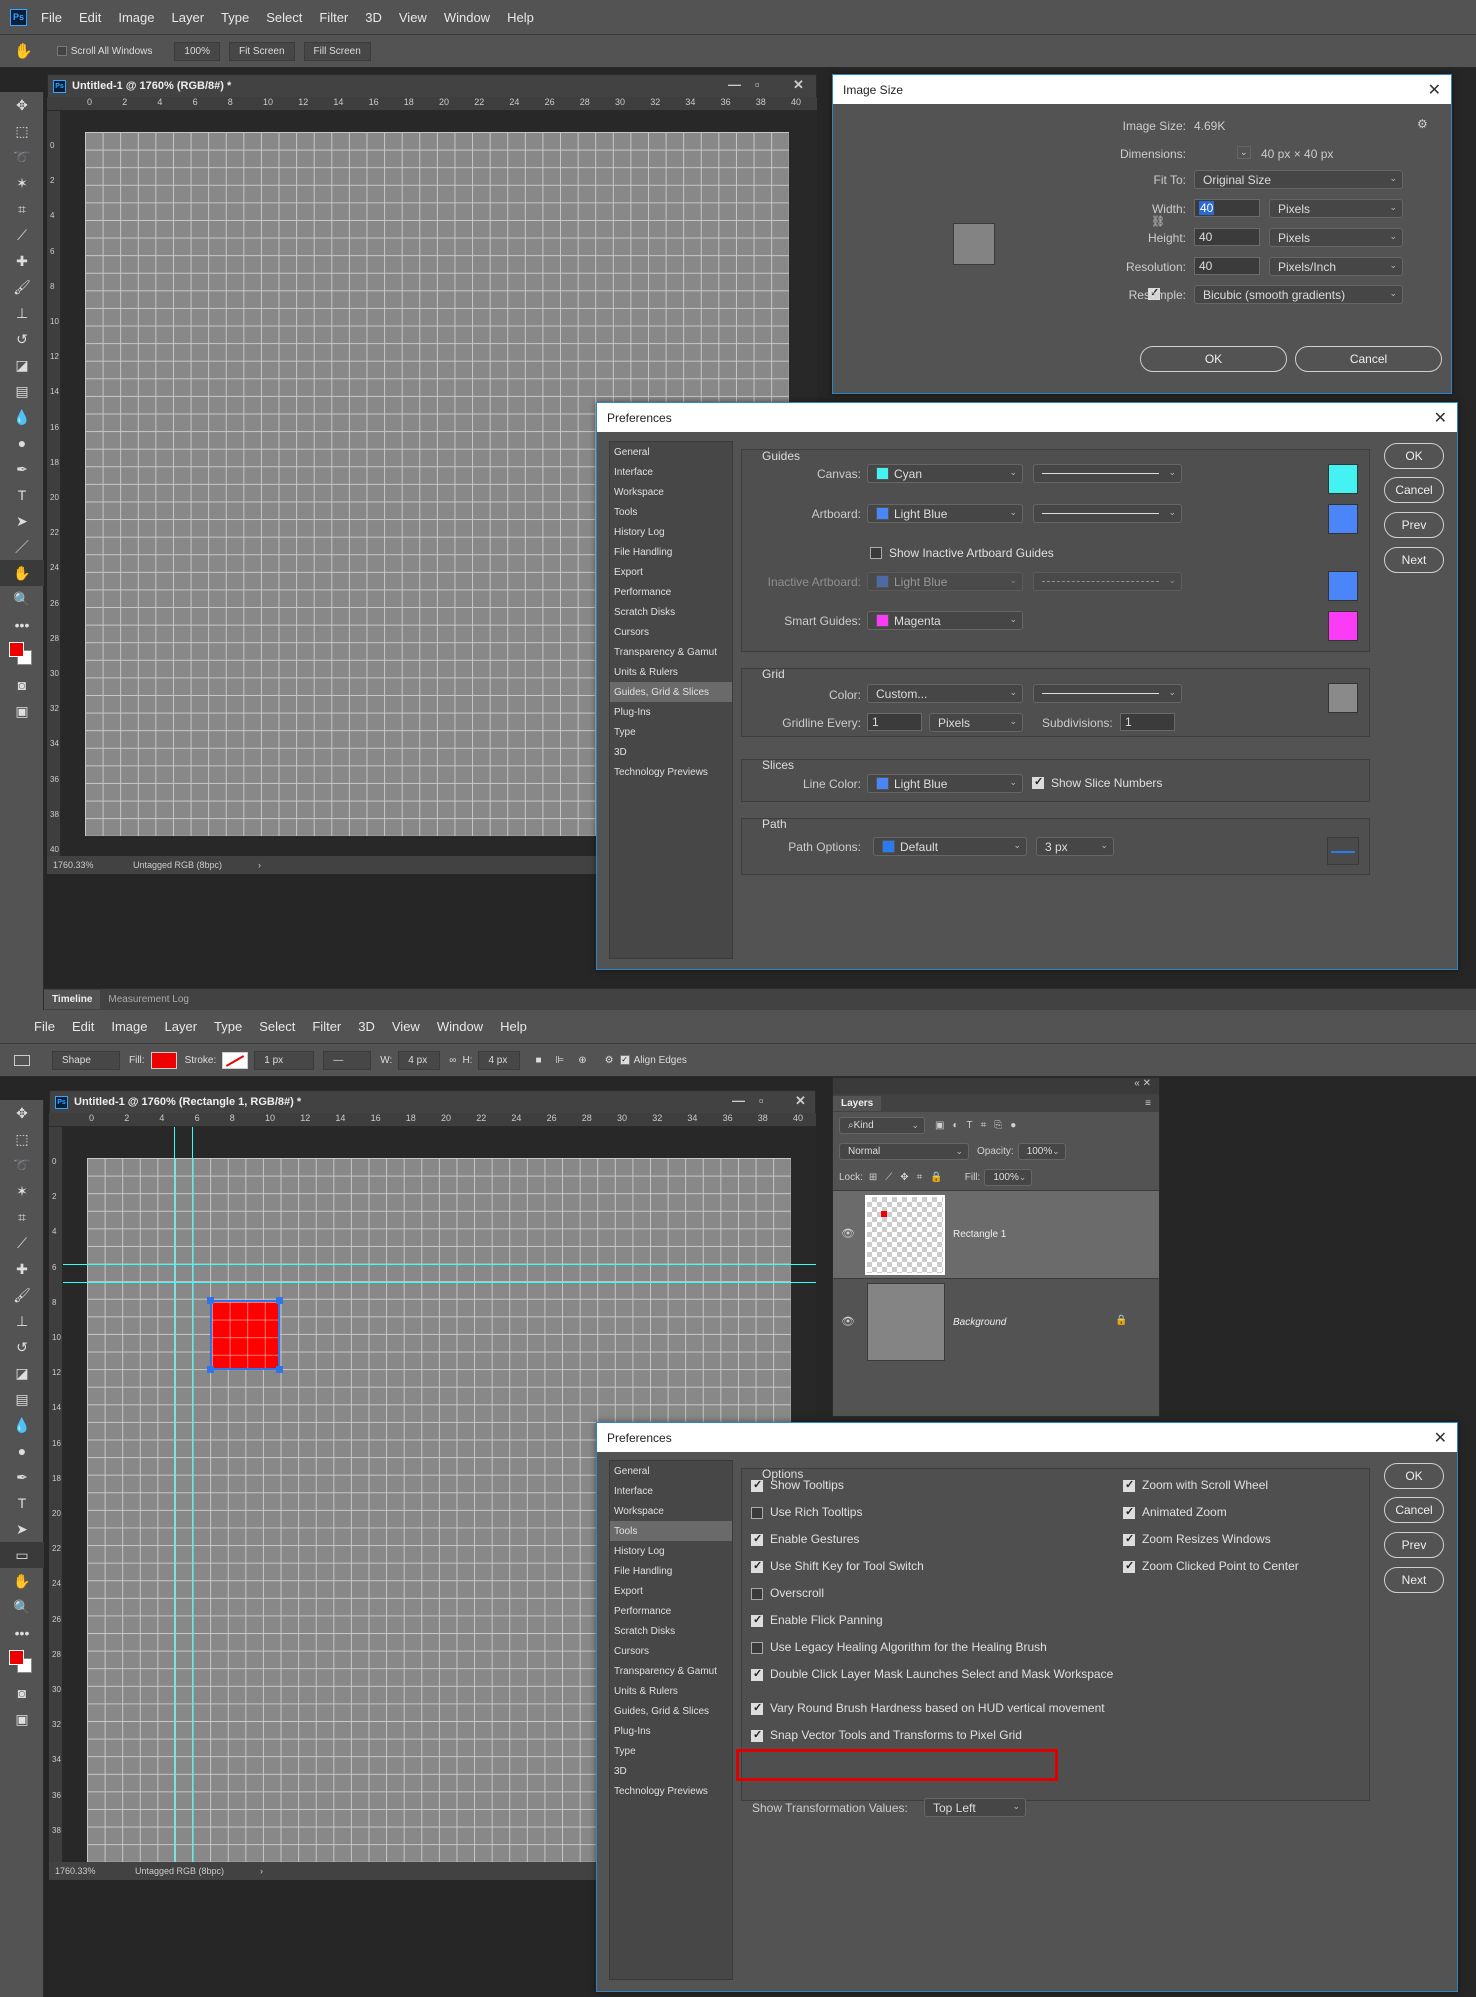 The width and height of the screenshot is (1476, 1997). I want to click on maximize-icon: ▫, so click(761, 1100).